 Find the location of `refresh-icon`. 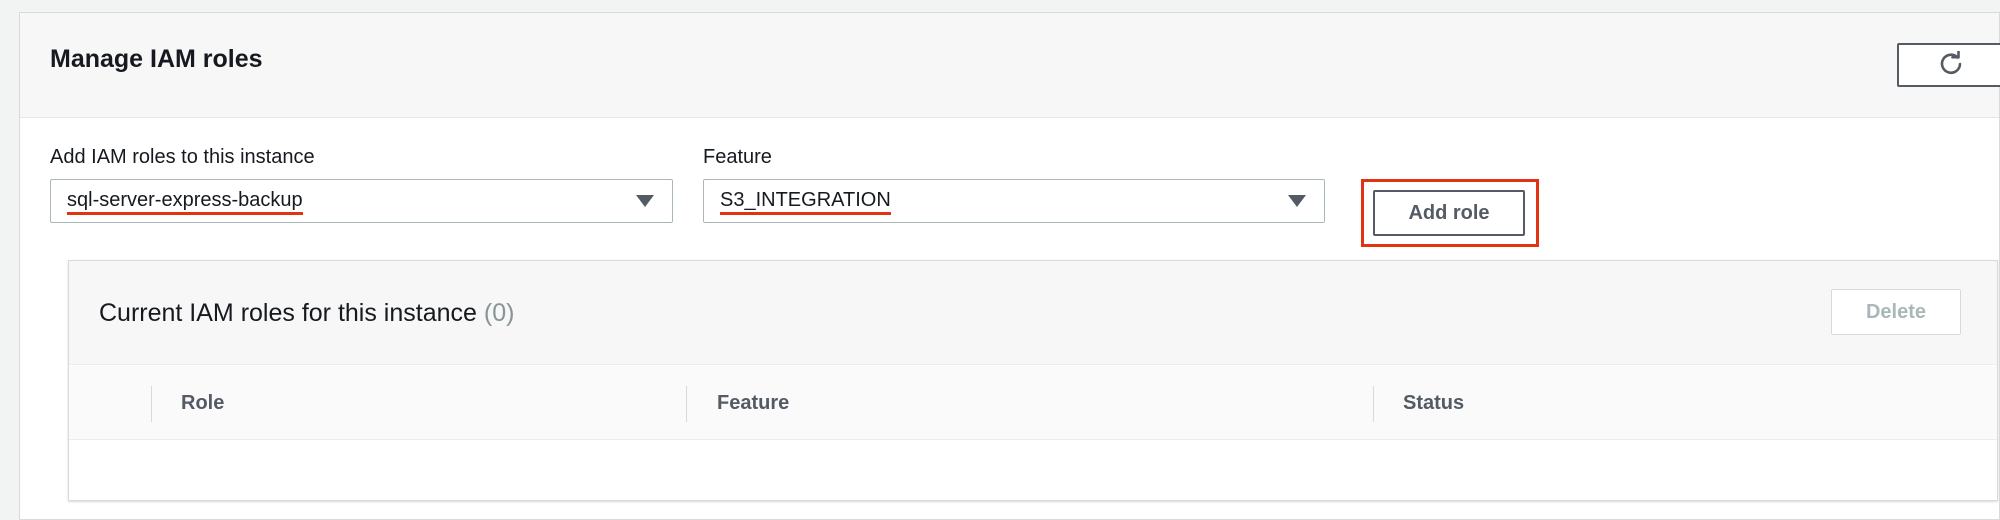

refresh-icon is located at coordinates (1951, 64).